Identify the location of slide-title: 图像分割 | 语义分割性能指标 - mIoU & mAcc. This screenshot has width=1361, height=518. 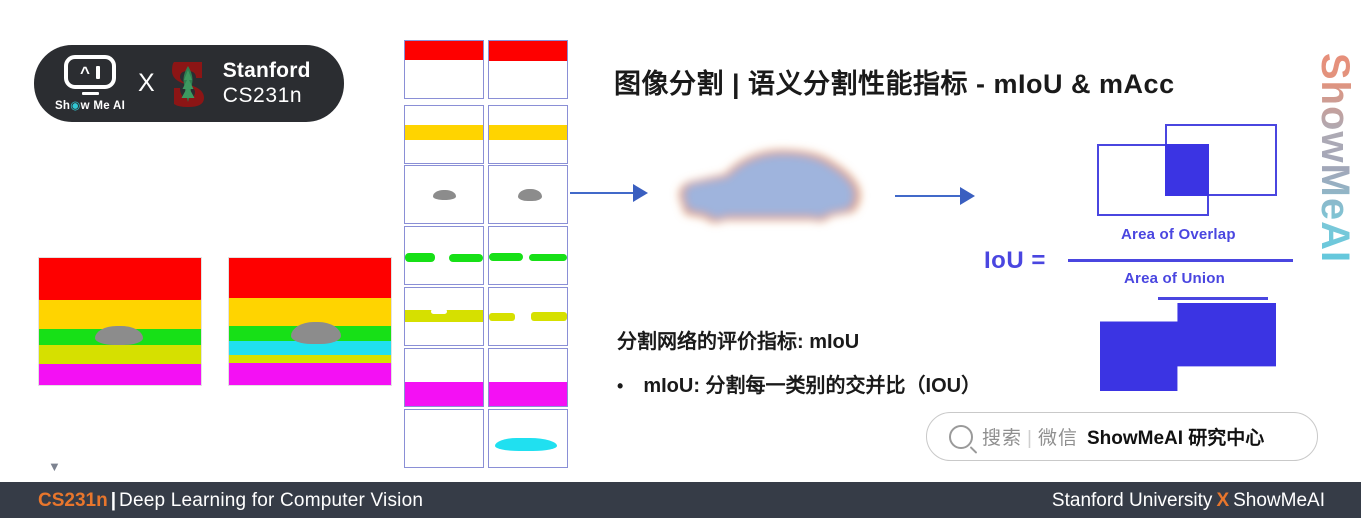
(894, 84).